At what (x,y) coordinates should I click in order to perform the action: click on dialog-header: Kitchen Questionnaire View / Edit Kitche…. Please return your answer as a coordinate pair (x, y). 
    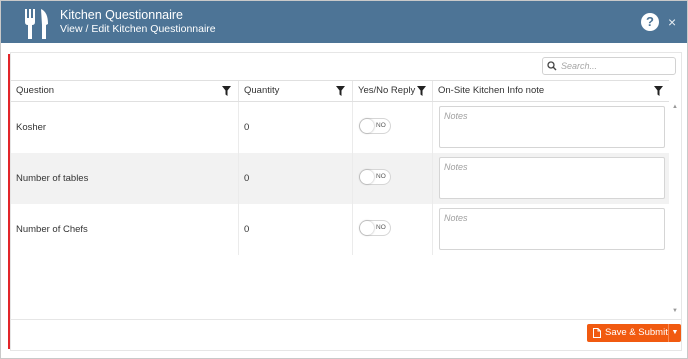
    Looking at the image, I should click on (344, 22).